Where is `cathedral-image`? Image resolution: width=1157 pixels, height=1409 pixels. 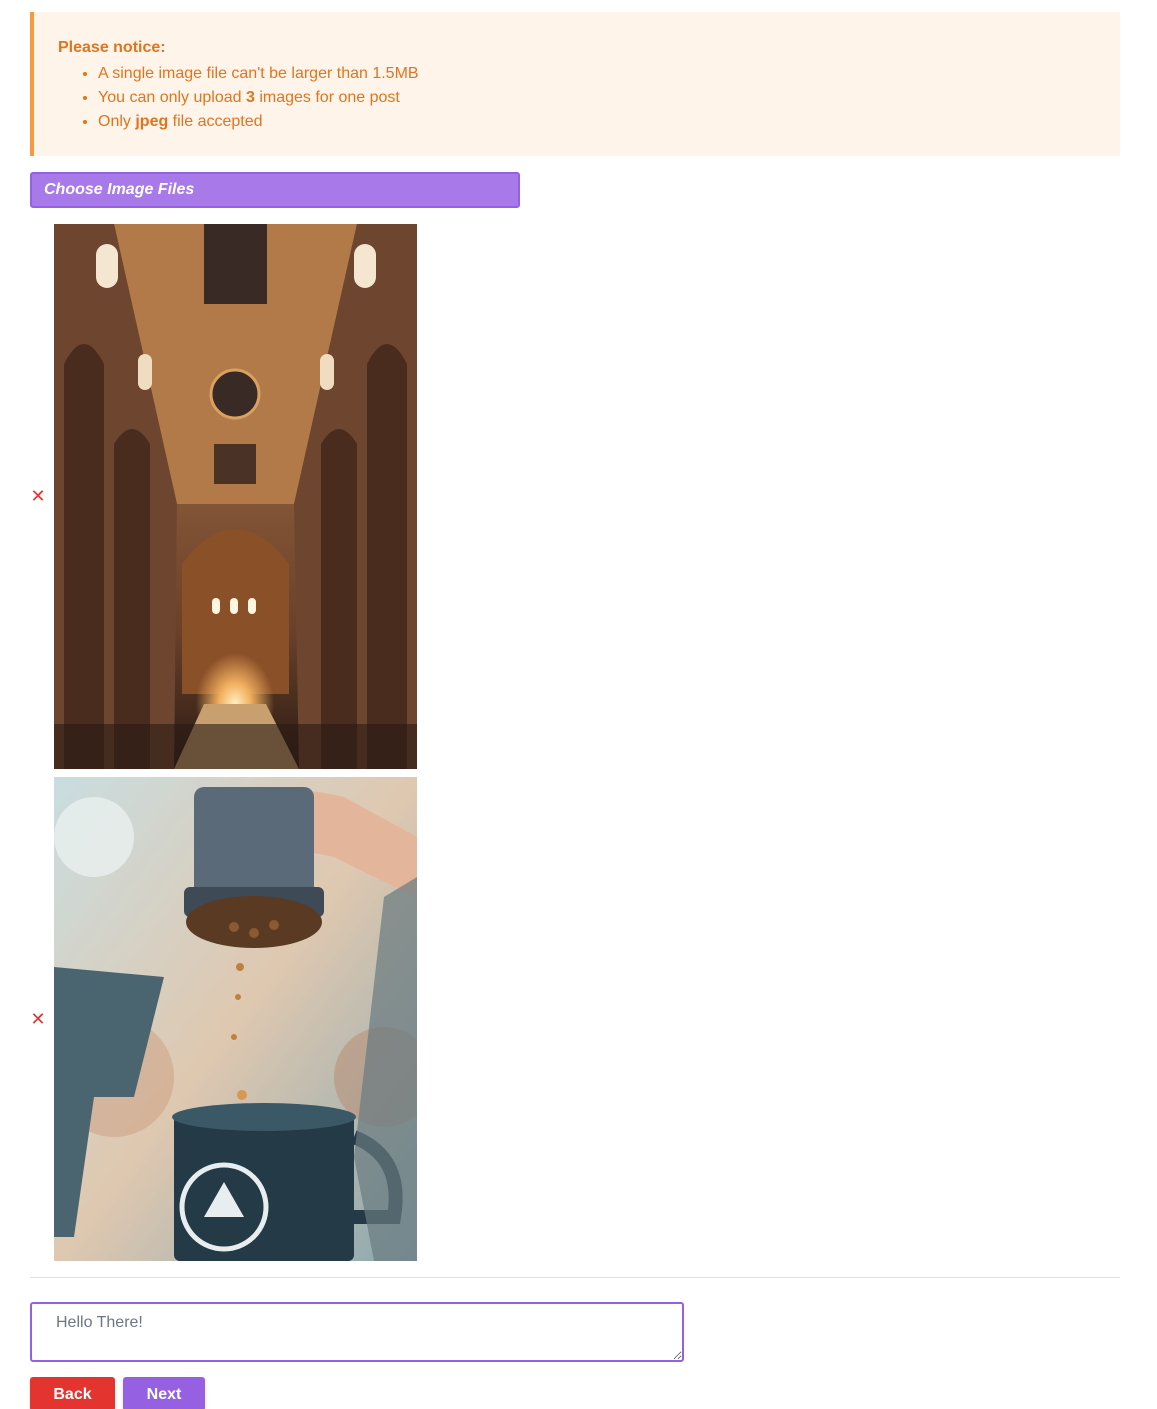 cathedral-image is located at coordinates (235, 496).